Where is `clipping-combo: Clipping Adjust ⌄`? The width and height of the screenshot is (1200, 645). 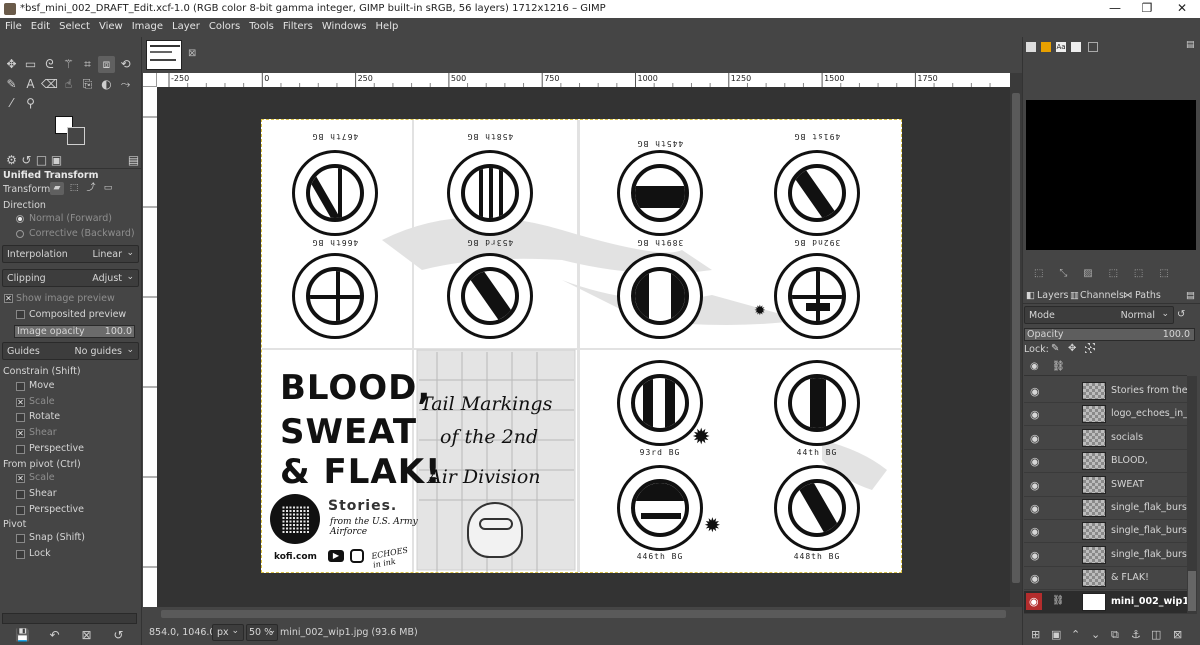 clipping-combo: Clipping Adjust ⌄ is located at coordinates (70, 278).